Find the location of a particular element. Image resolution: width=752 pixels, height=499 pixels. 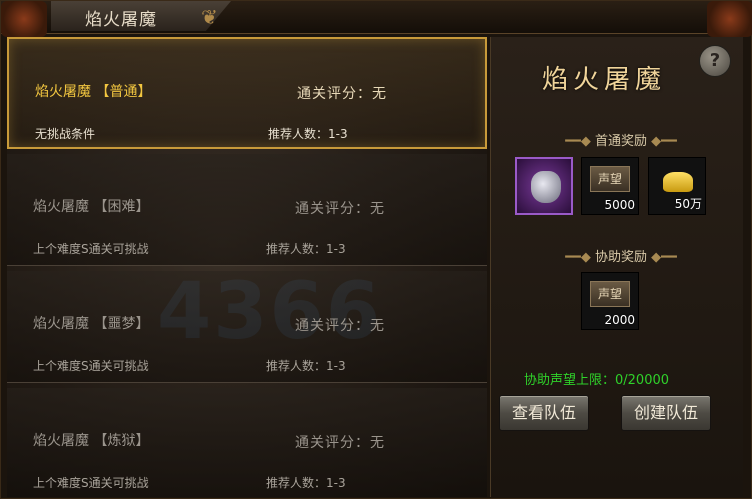

item-bag-icon is located at coordinates (544, 186).